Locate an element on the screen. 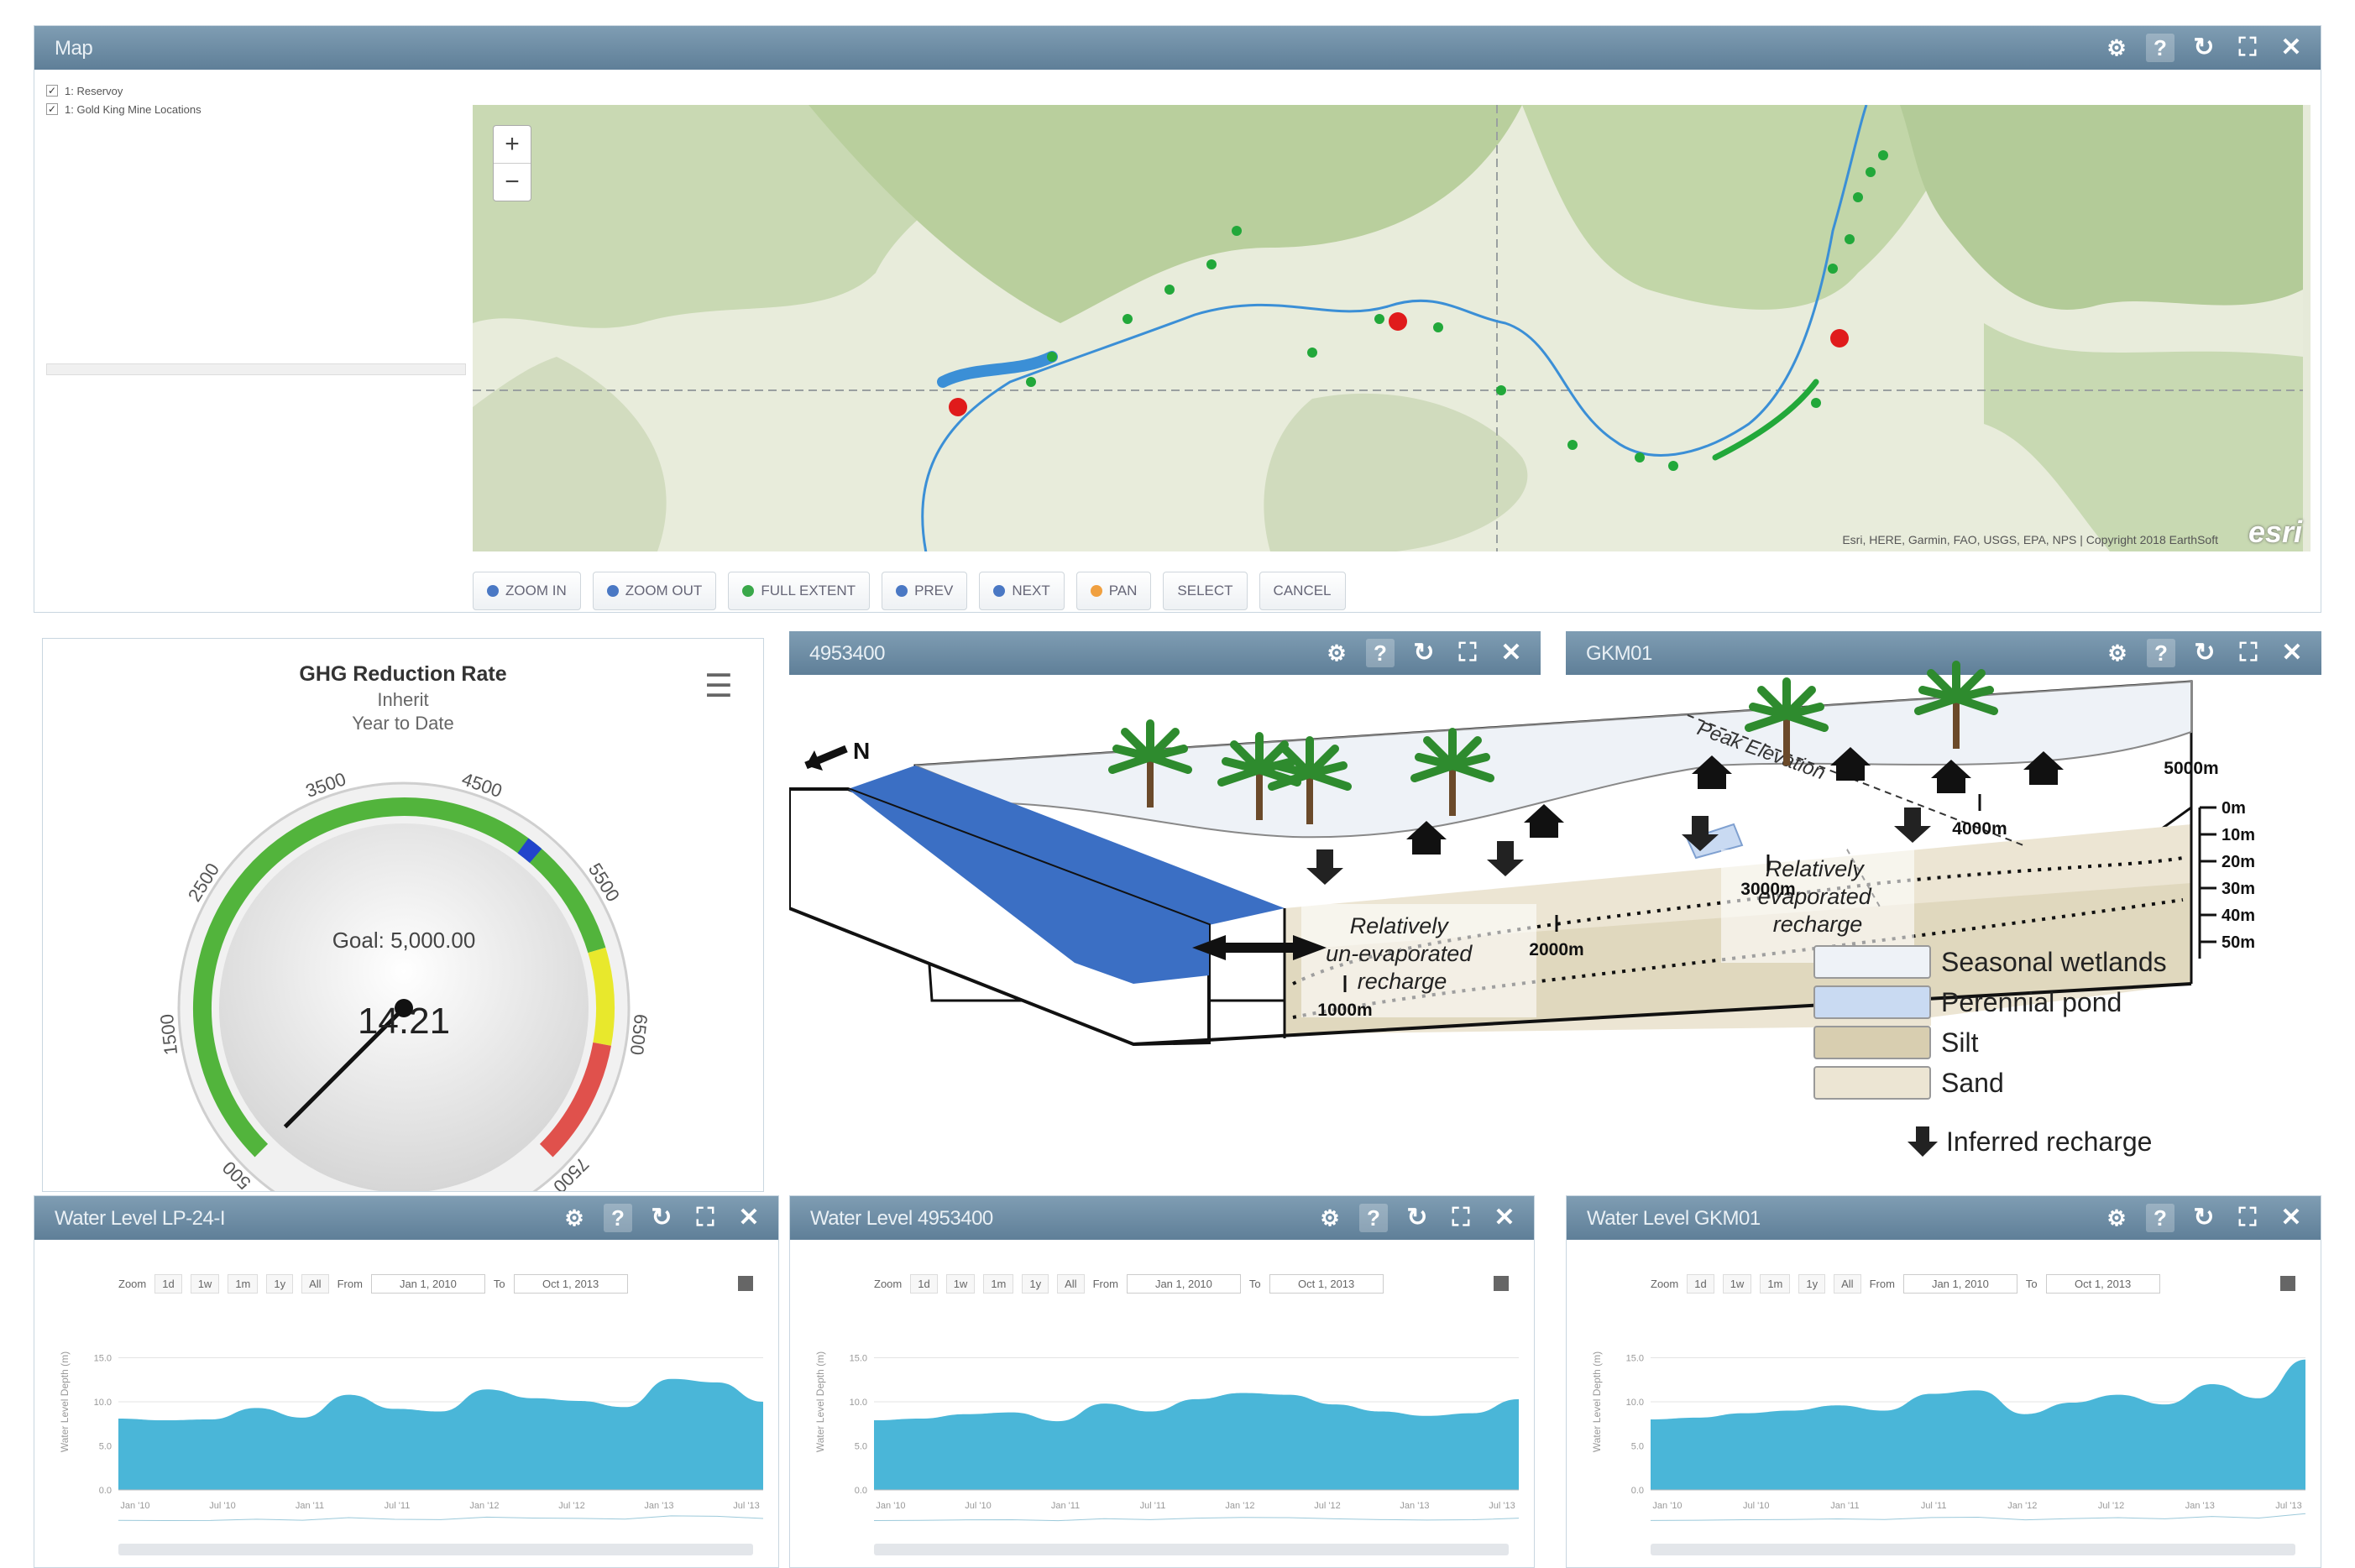 The height and width of the screenshot is (1568, 2355). down-arrow-icon is located at coordinates (1923, 1141).